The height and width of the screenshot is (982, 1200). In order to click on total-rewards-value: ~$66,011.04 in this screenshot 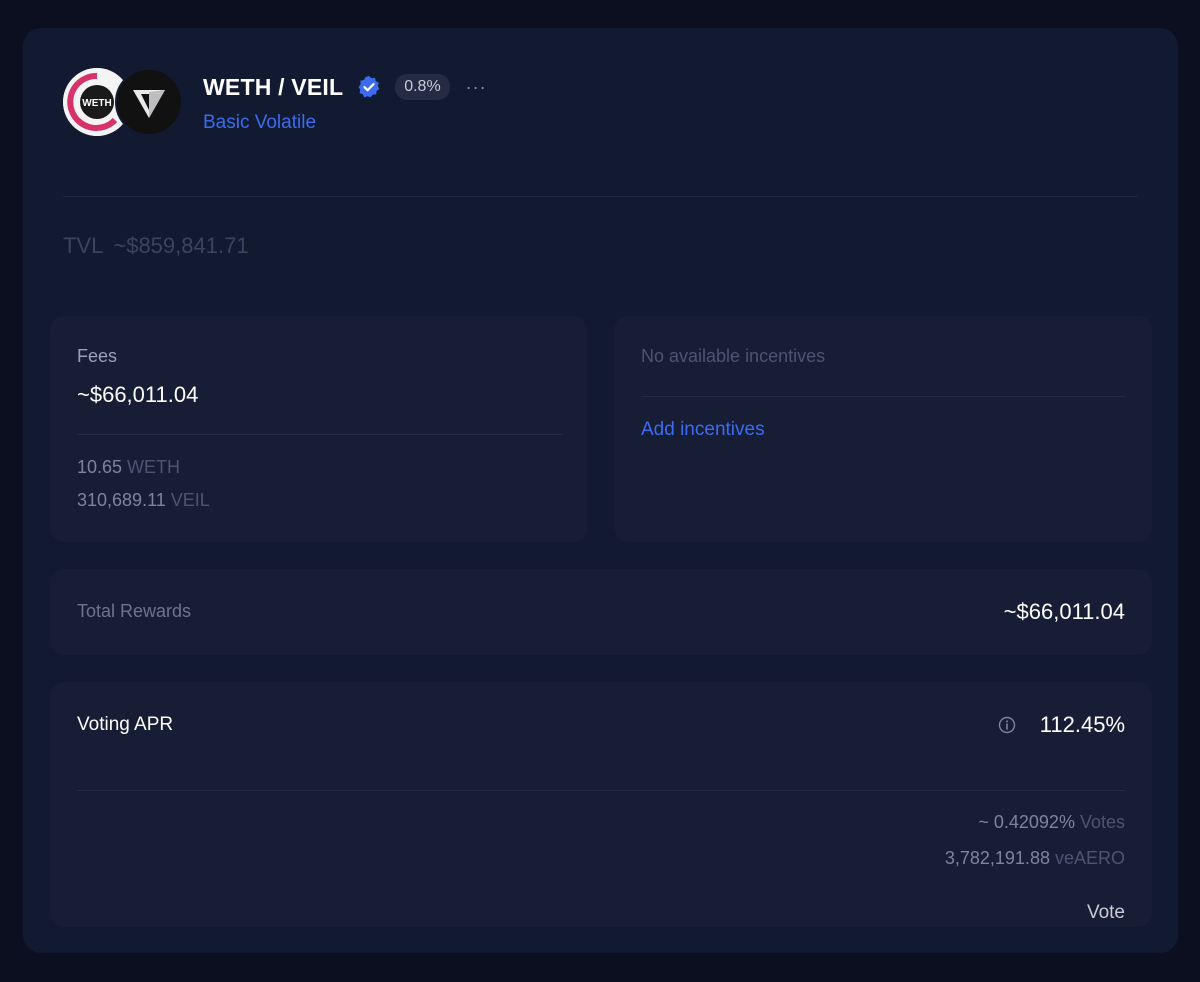, I will do `click(1064, 611)`.